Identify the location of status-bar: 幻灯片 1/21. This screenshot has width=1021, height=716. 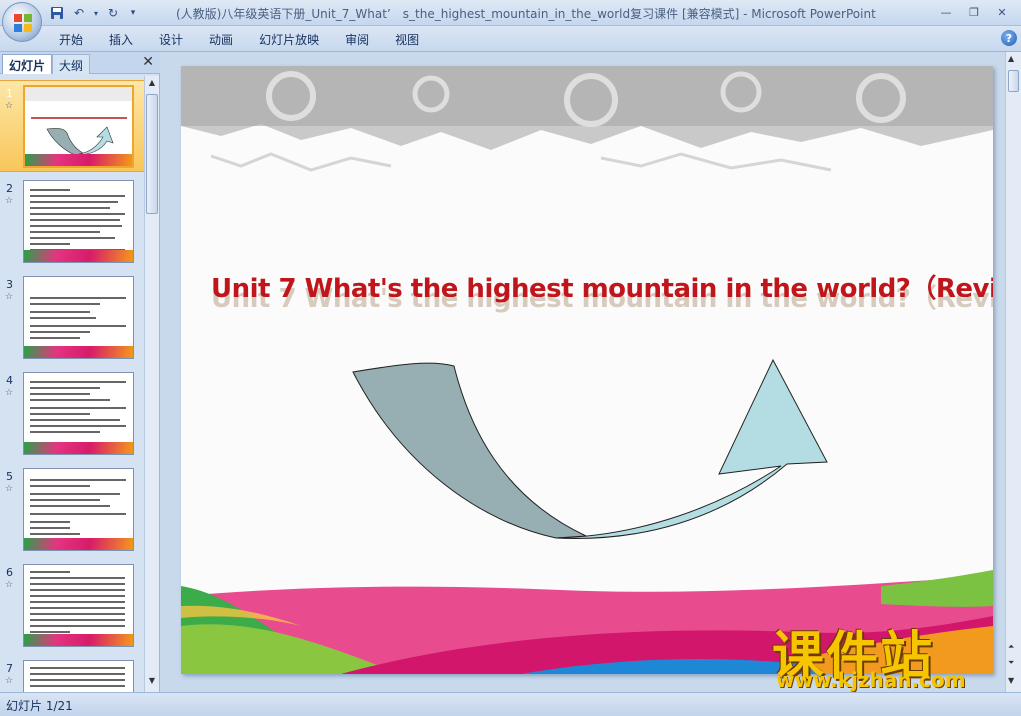
(510, 704).